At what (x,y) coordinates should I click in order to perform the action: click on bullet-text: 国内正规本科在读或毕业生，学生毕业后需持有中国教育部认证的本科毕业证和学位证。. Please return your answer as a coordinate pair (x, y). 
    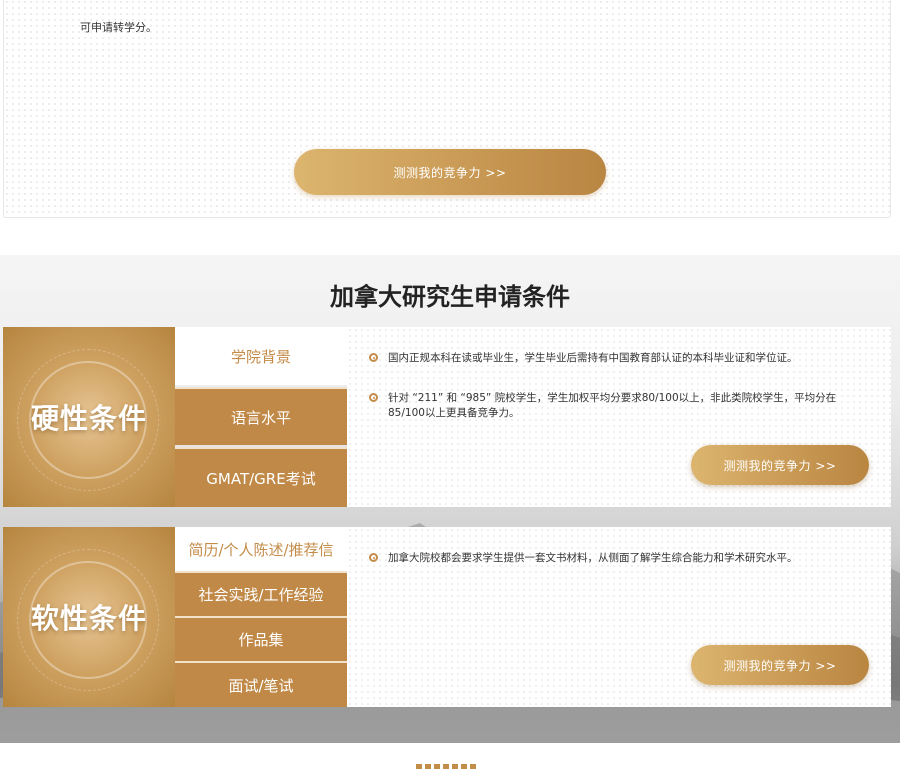
    Looking at the image, I should click on (593, 358).